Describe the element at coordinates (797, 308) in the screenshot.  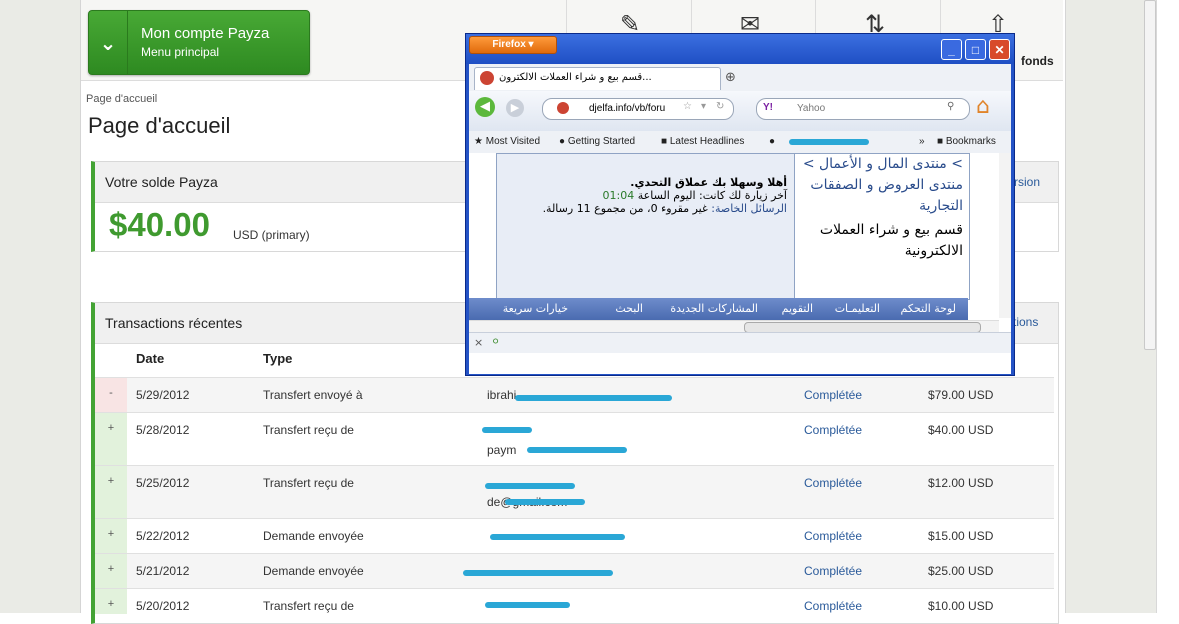
I see `nav-calendar: التقويم` at that location.